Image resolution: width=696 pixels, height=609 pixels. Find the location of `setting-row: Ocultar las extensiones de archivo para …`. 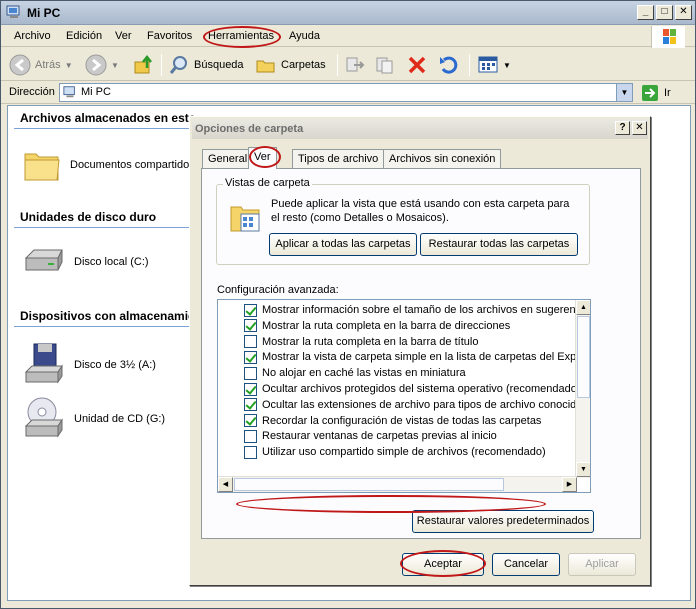

setting-row: Ocultar las extensiones de archivo para … is located at coordinates (397, 405).